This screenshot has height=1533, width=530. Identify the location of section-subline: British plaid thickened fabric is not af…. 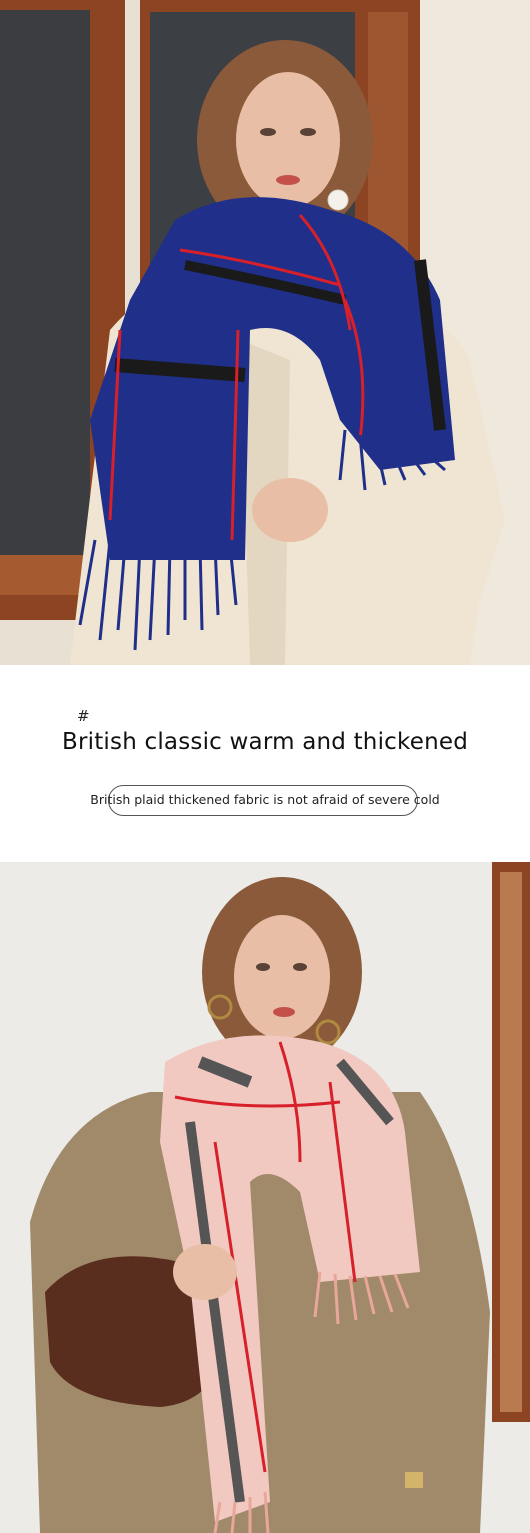
(265, 799).